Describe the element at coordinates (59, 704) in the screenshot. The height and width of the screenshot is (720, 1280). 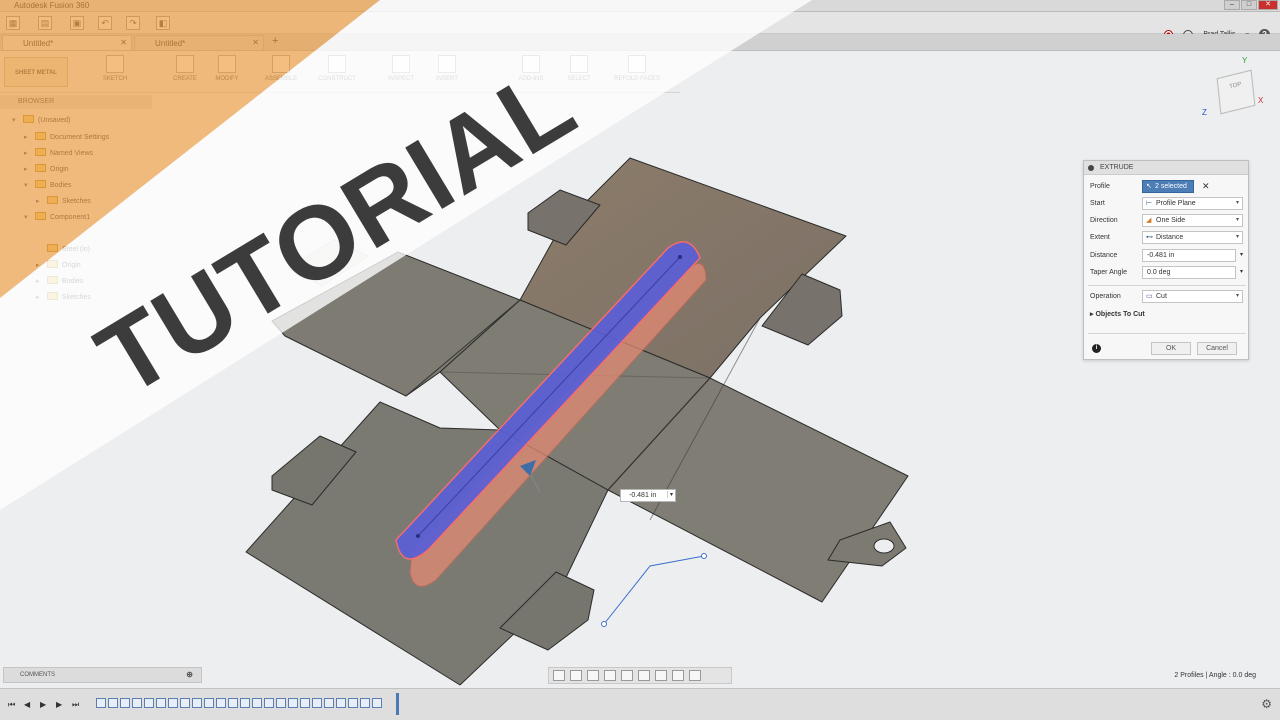
I see `step-forward-icon: ▶` at that location.